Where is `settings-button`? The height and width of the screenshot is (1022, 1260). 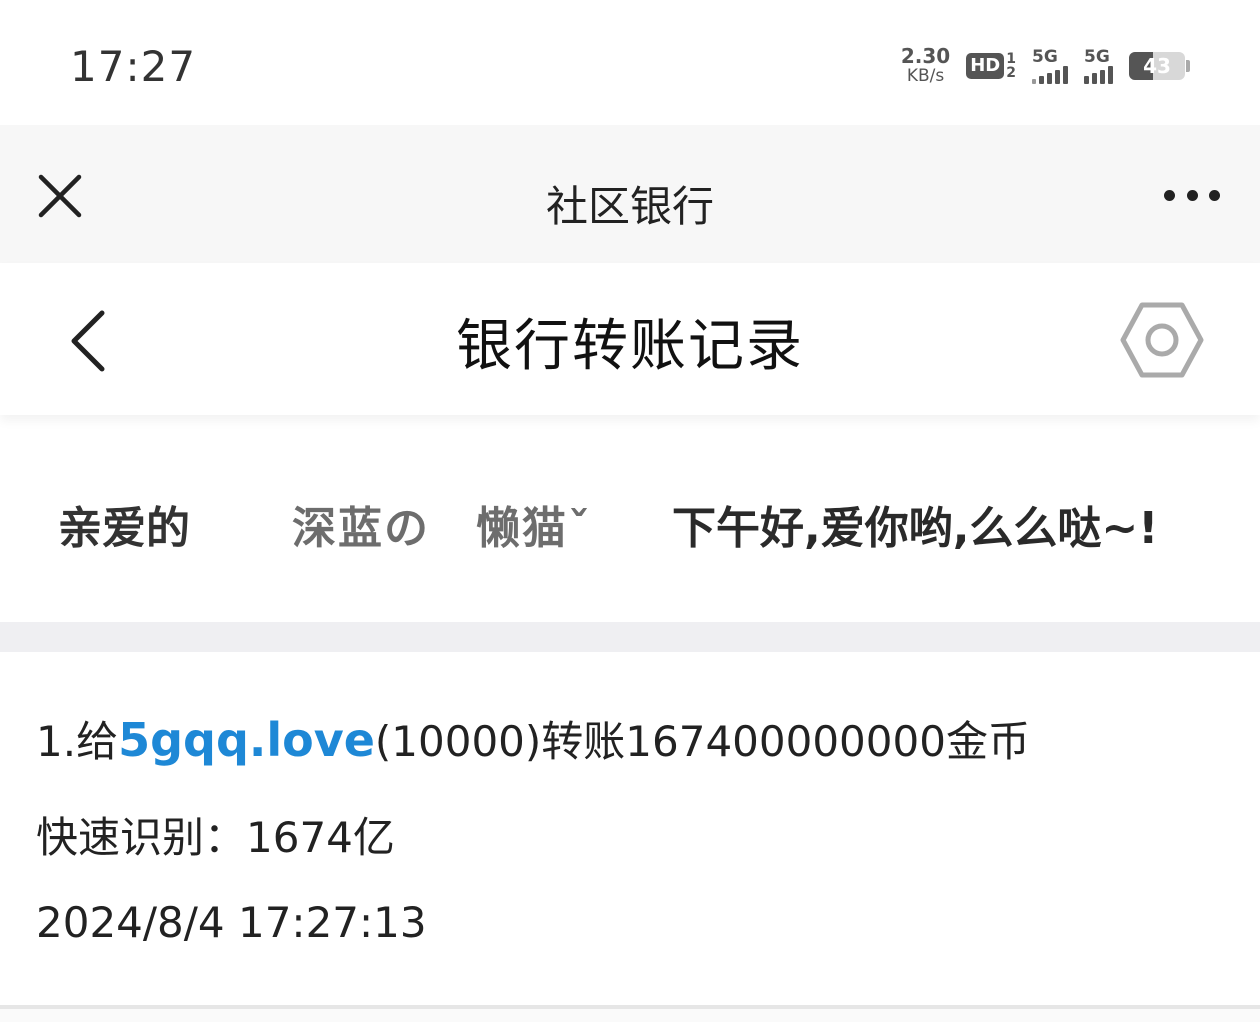 settings-button is located at coordinates (1162, 340).